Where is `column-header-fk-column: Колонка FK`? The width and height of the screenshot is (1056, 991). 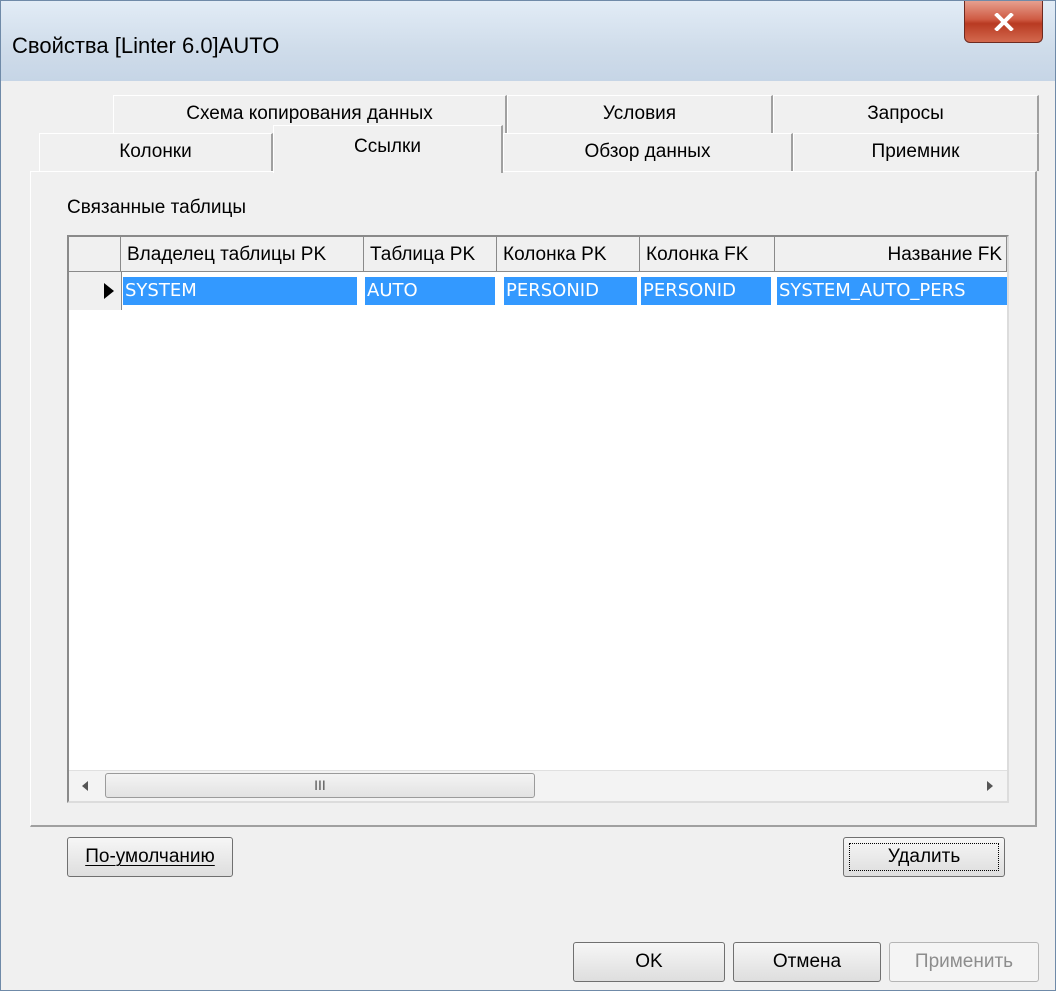
column-header-fk-column: Колонка FK is located at coordinates (707, 254).